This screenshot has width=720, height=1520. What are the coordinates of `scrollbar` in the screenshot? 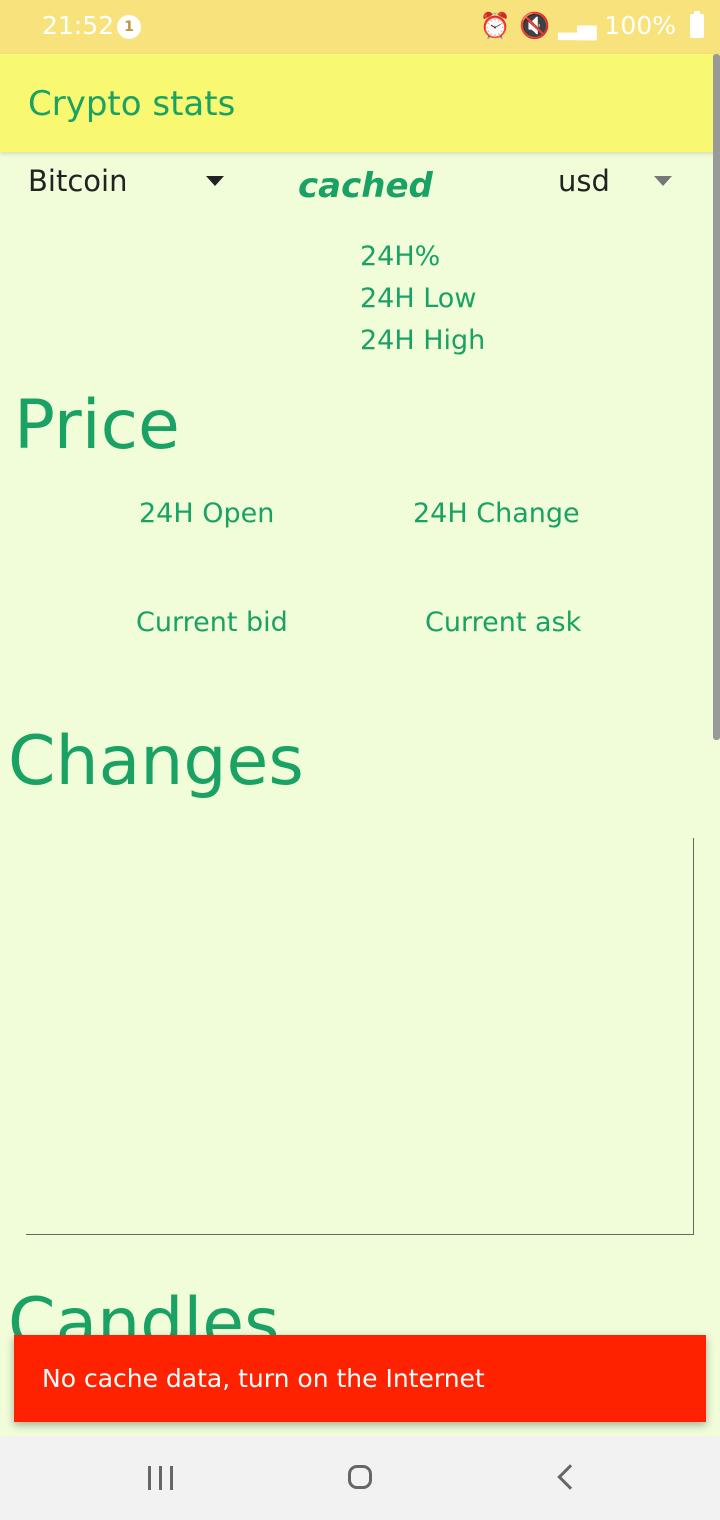 It's located at (716, 397).